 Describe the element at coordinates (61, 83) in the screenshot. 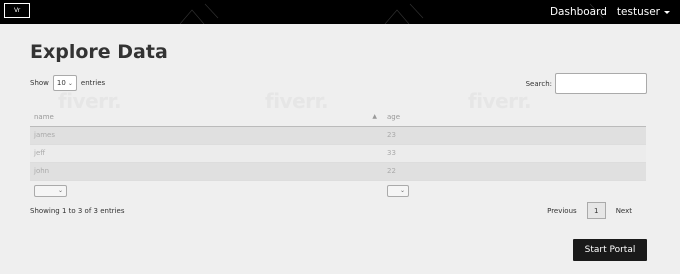

I see `entries-length-value: 10` at that location.